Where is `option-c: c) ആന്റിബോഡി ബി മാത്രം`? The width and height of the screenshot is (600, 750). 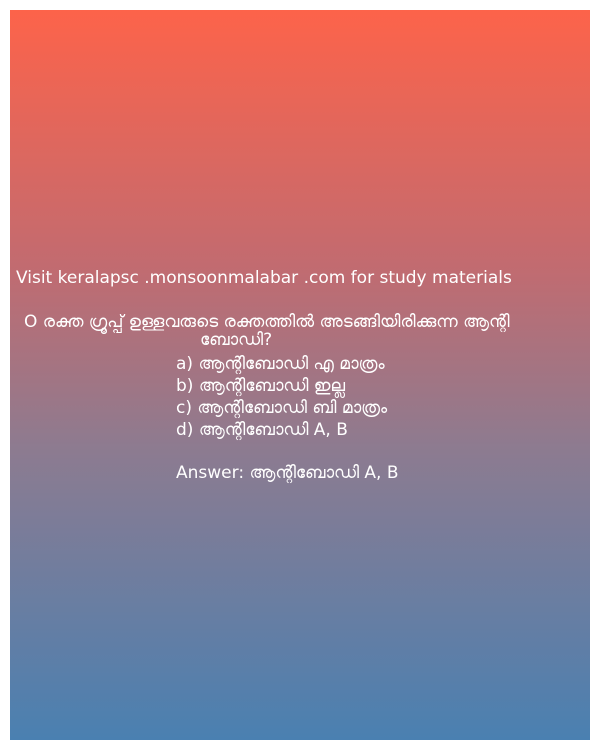
option-c: c) ആന്റിബോഡി ബി മാത്രം is located at coordinates (282, 408).